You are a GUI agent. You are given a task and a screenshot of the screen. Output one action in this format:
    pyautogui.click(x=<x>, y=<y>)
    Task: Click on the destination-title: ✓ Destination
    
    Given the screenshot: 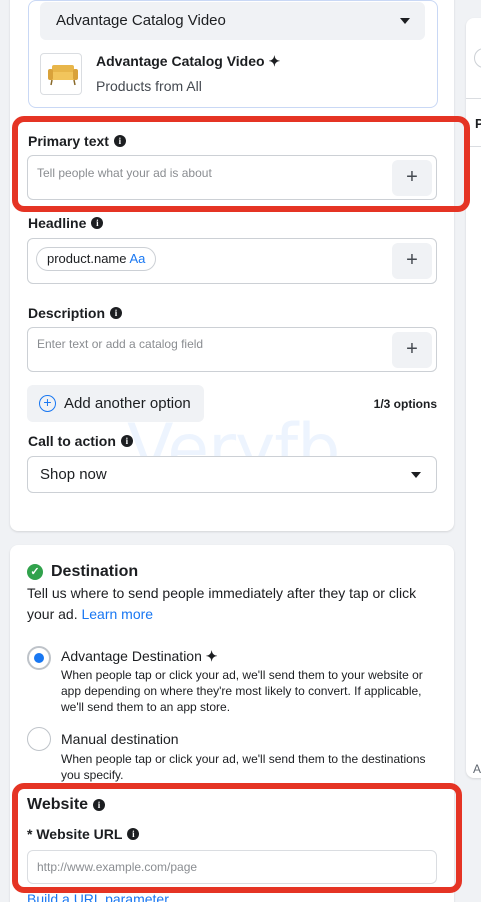 What is the action you would take?
    pyautogui.click(x=82, y=572)
    